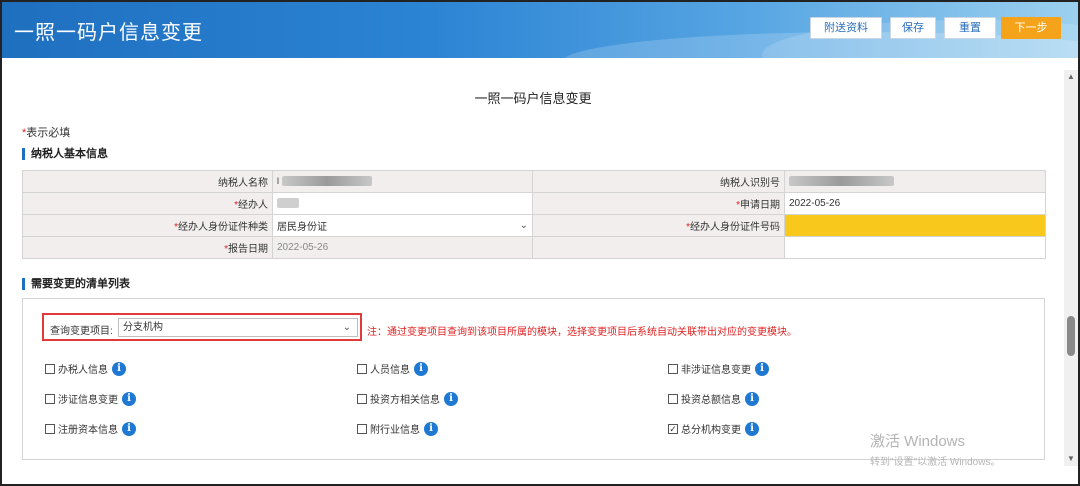  What do you see at coordinates (915, 225) in the screenshot?
I see `id-number-input` at bounding box center [915, 225].